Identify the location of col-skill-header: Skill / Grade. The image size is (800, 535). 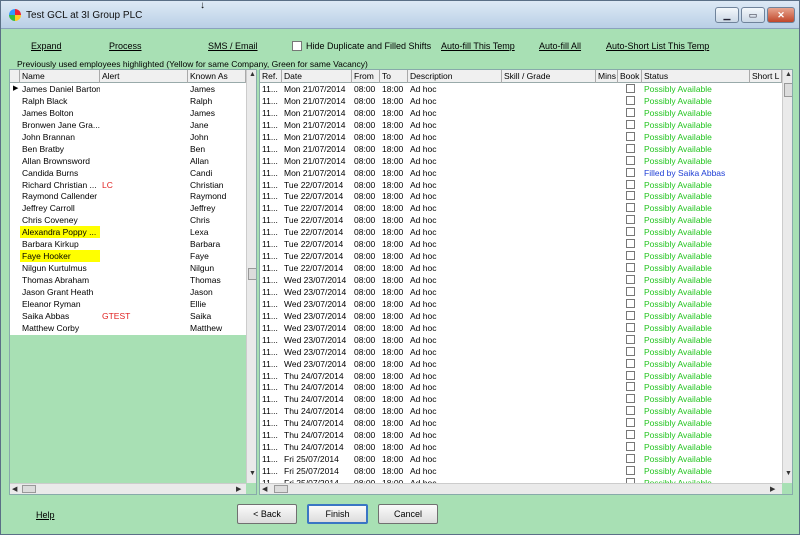
(549, 76).